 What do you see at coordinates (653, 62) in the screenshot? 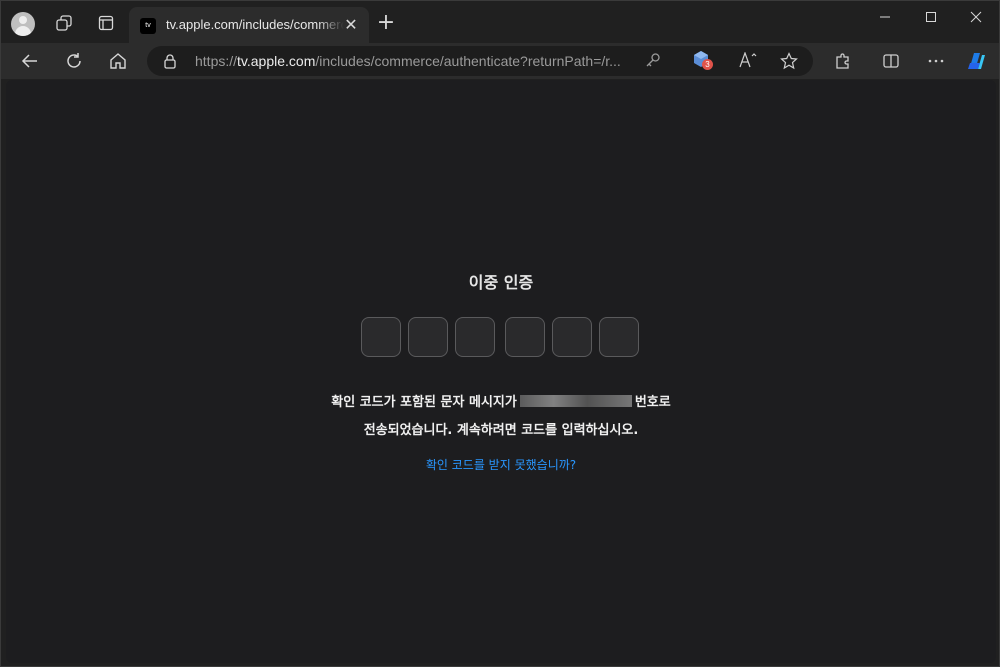
I see `key-icon` at bounding box center [653, 62].